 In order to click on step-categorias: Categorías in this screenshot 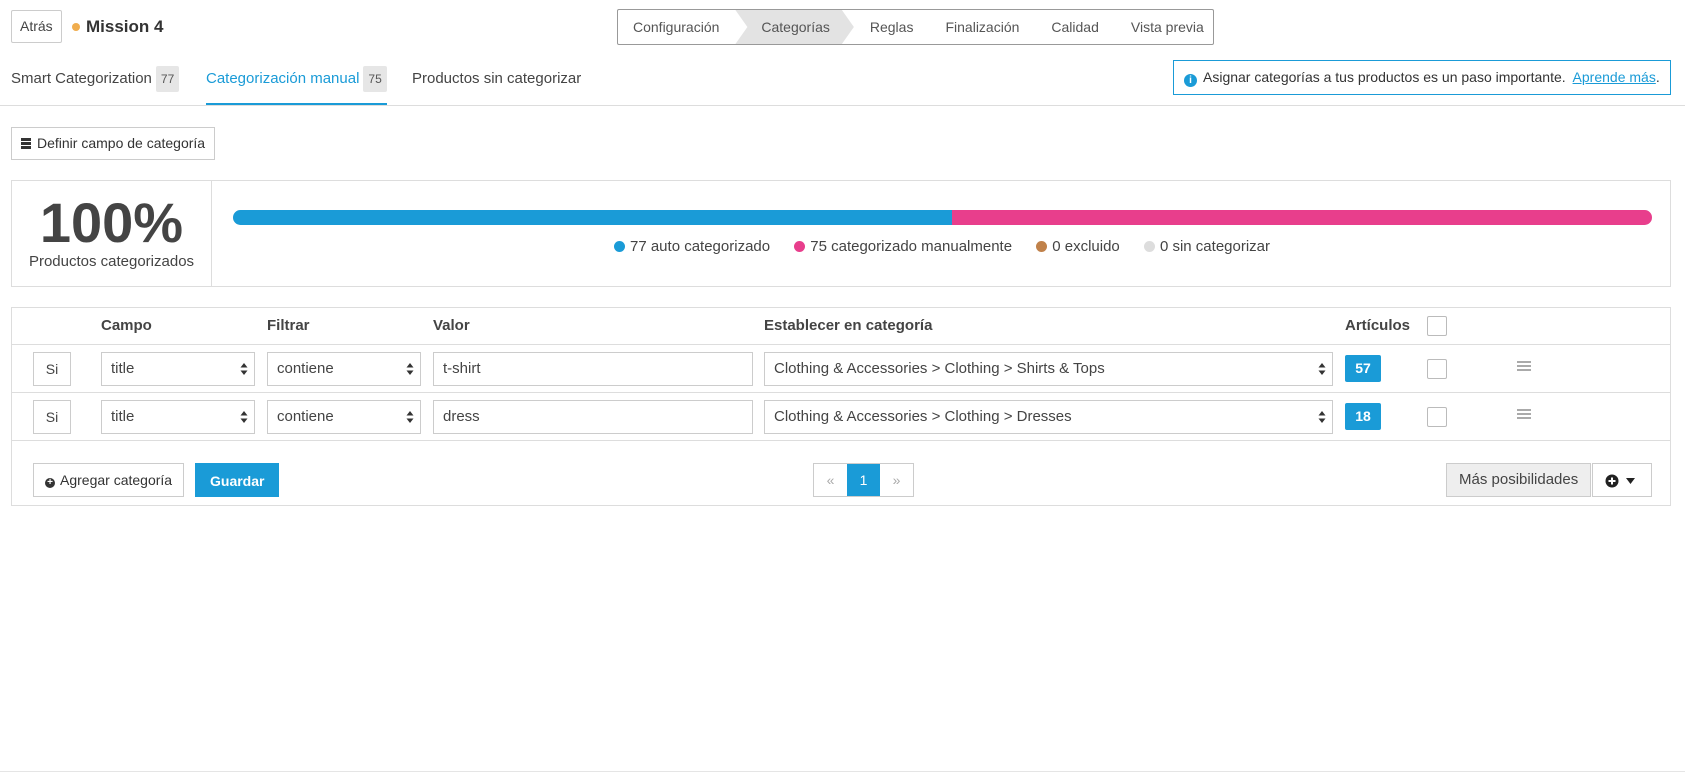, I will do `click(794, 27)`.